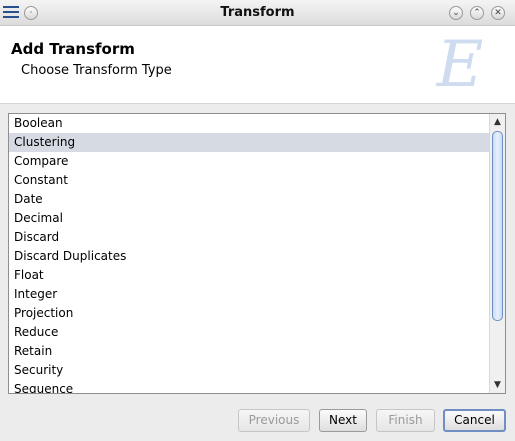  What do you see at coordinates (249, 199) in the screenshot?
I see `list-item: Date` at bounding box center [249, 199].